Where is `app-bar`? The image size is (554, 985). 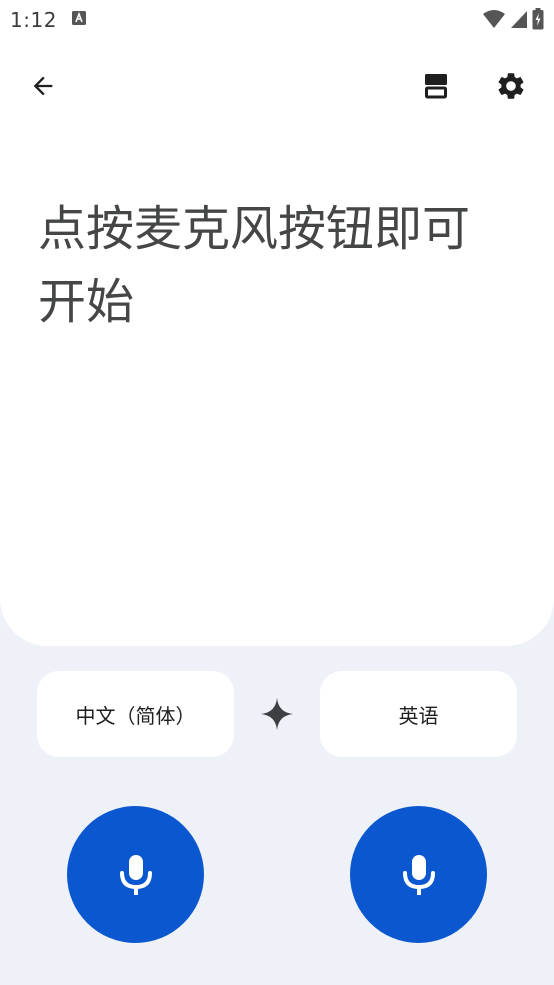
app-bar is located at coordinates (277, 88).